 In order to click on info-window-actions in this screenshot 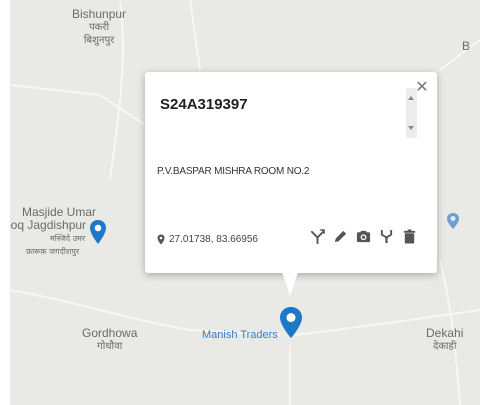, I will do `click(363, 236)`.